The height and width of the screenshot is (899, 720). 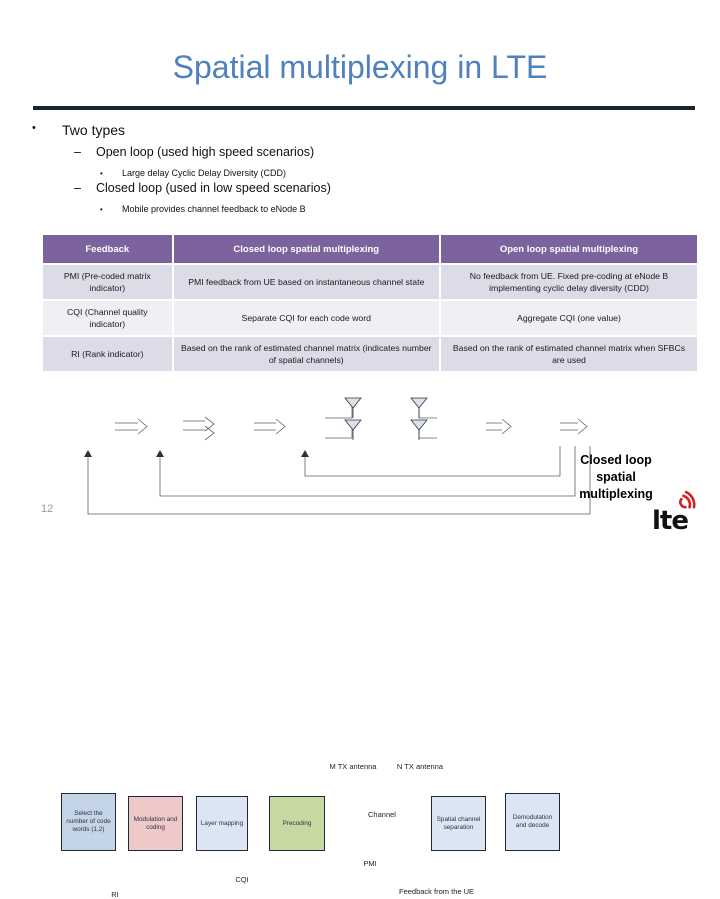 I want to click on label-n-tx-antenna: N TX antenna, so click(x=420, y=766).